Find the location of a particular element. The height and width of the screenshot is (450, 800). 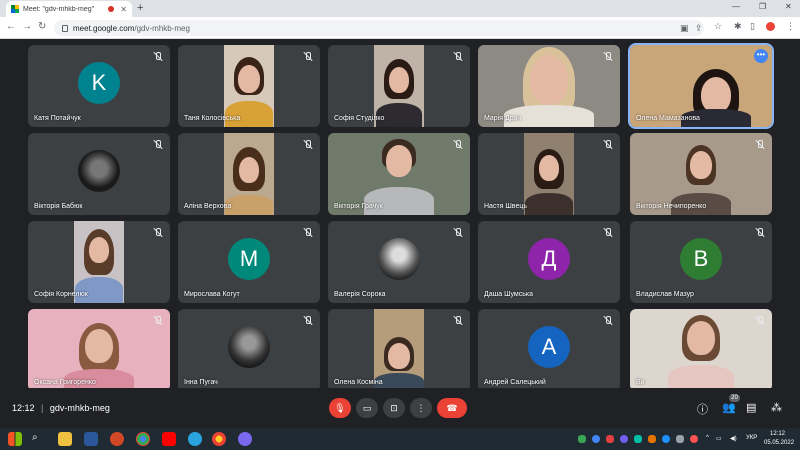

participant-tile: М Мирослава Когут is located at coordinates (249, 262).